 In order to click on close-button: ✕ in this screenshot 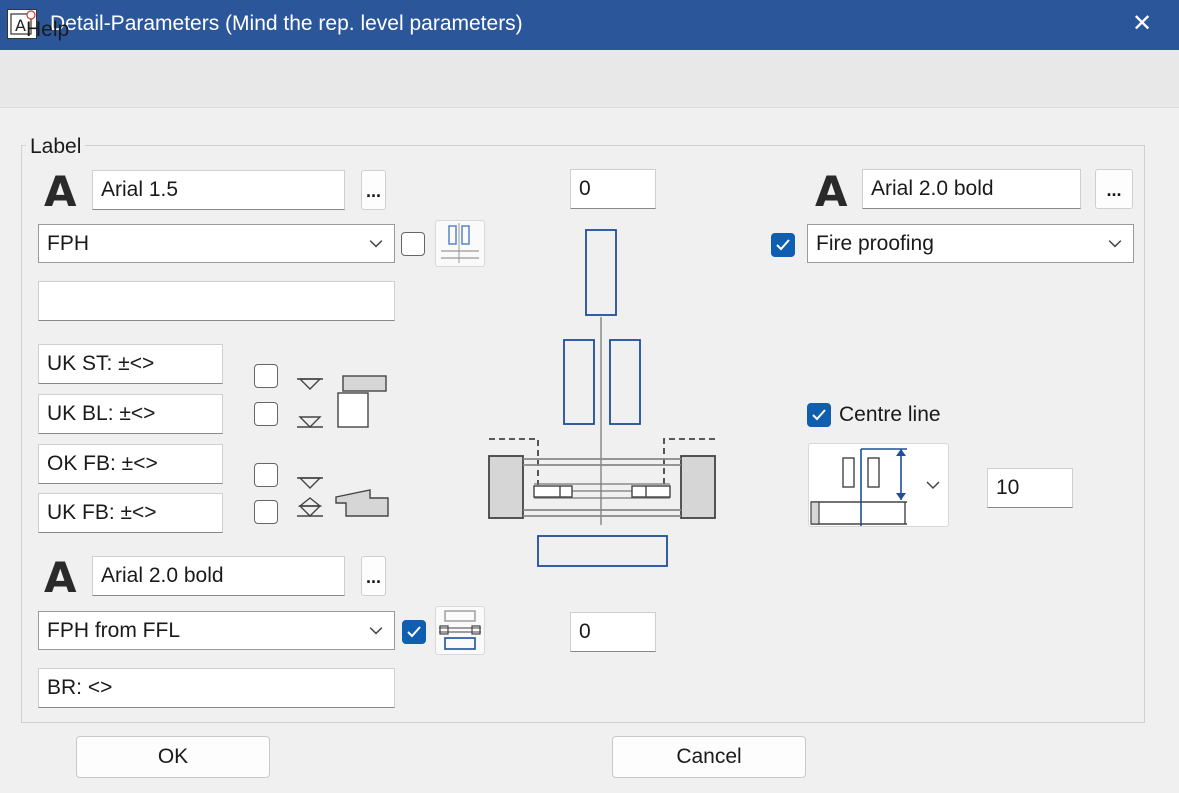, I will do `click(1142, 24)`.